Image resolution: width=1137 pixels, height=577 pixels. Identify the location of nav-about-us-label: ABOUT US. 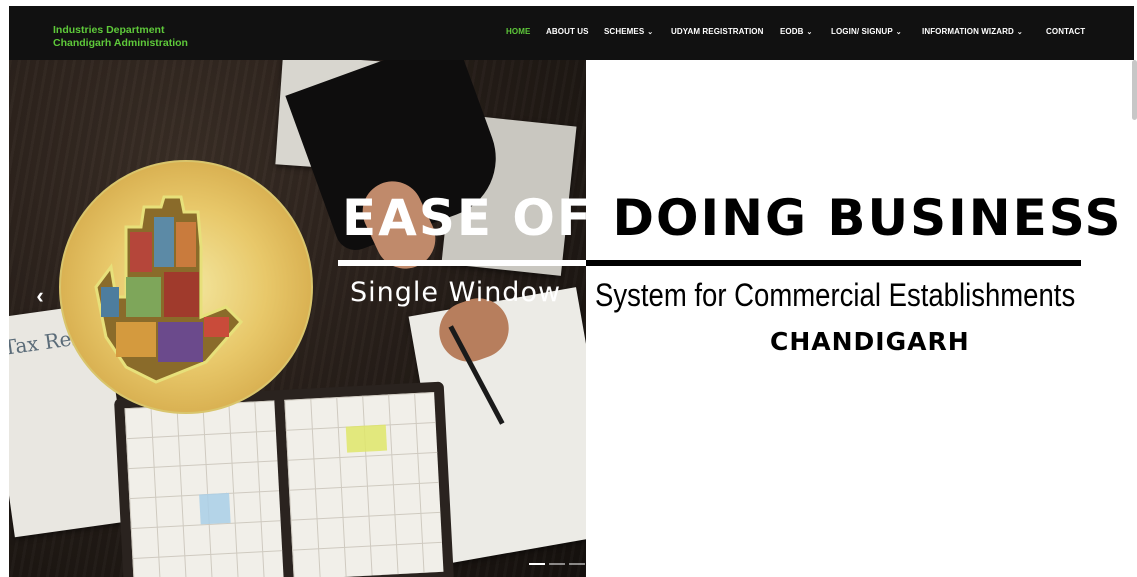
(567, 31).